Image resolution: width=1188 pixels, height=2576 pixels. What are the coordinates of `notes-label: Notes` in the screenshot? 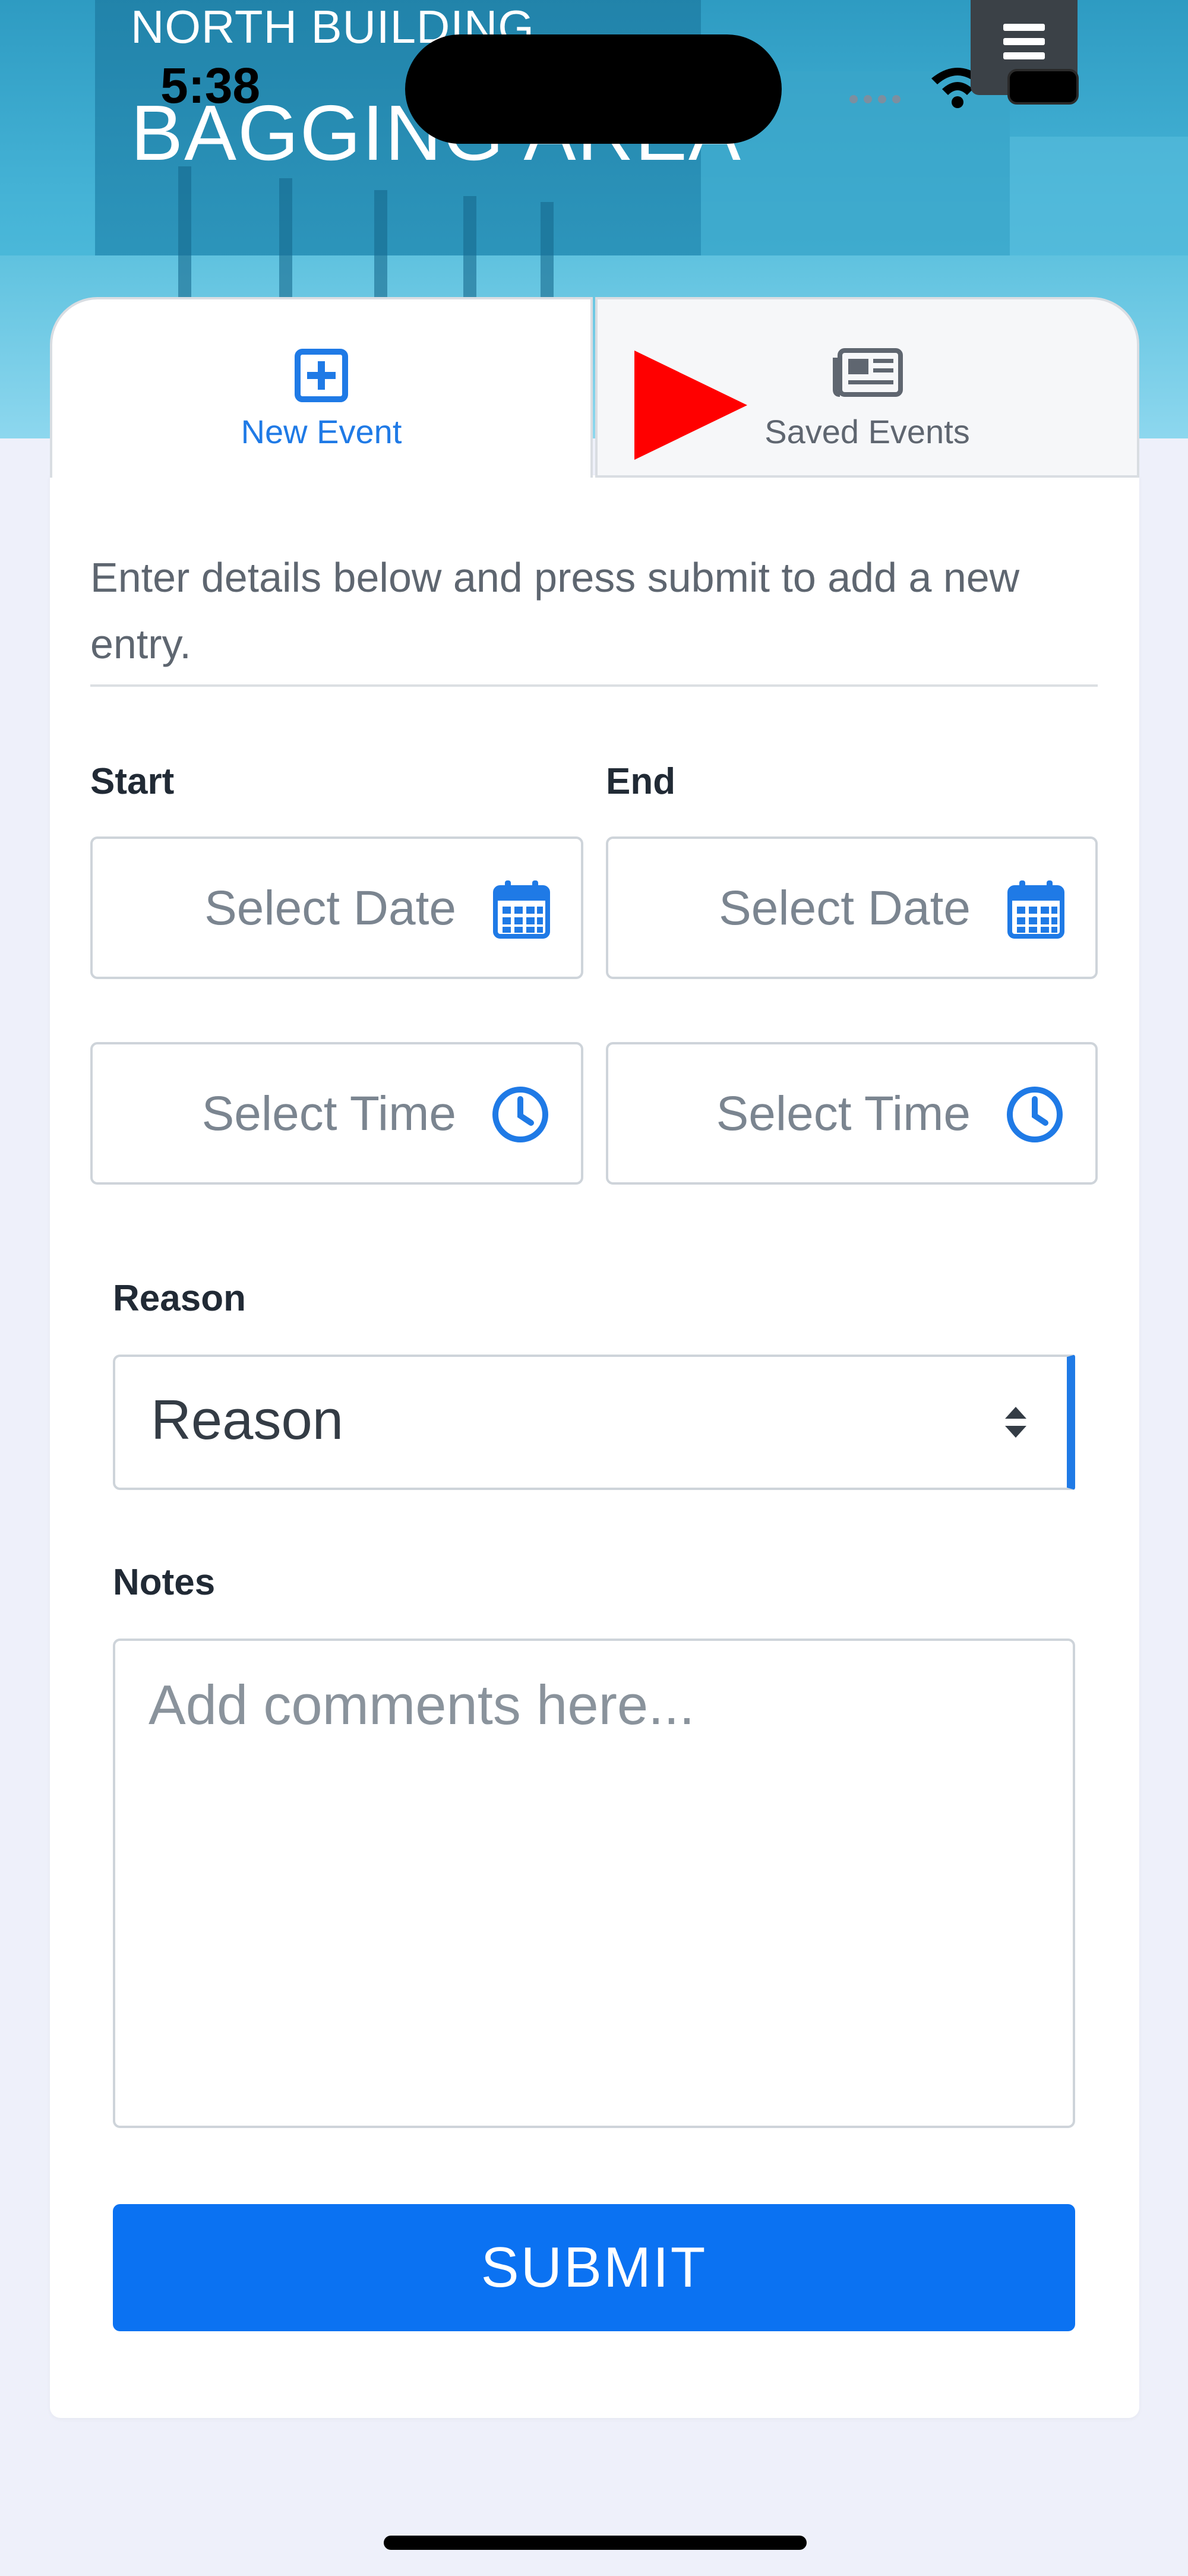 It's located at (164, 1582).